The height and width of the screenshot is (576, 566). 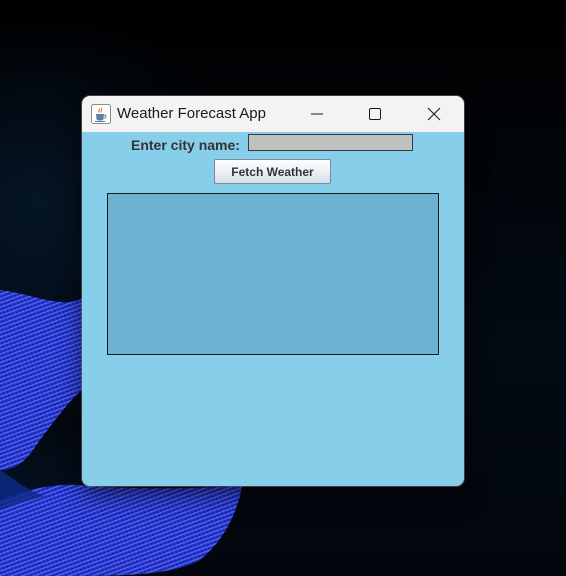 I want to click on minimize-icon, so click(x=317, y=114).